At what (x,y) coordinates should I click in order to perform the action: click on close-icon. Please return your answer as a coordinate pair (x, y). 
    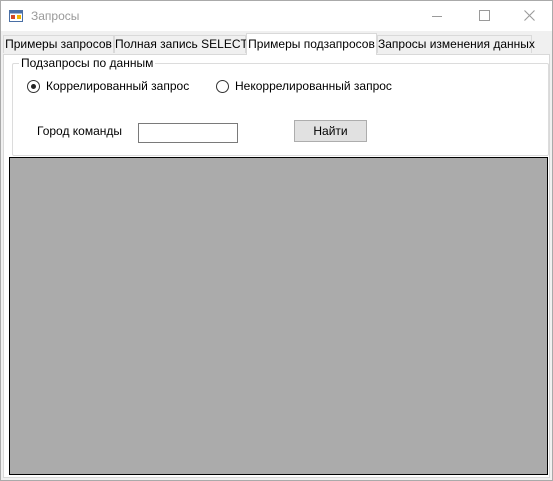
    Looking at the image, I should click on (529, 15).